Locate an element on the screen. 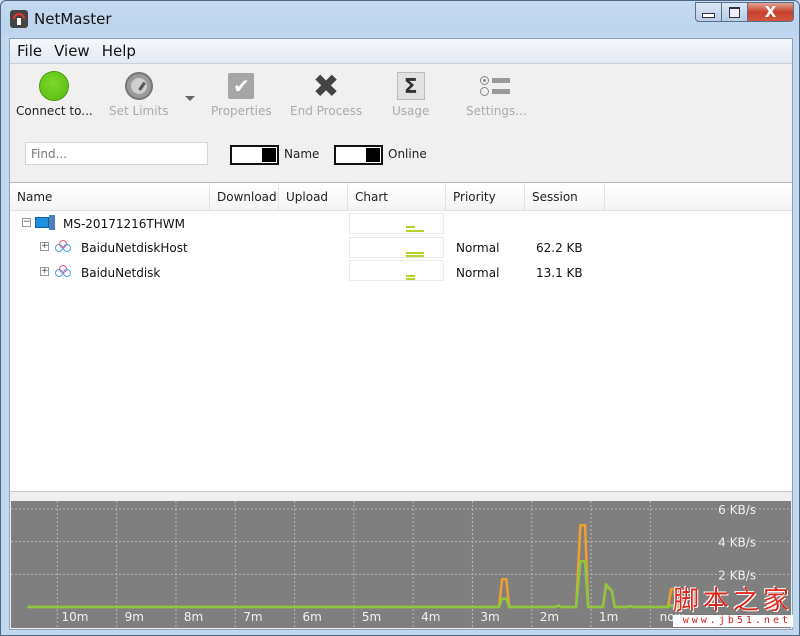 The width and height of the screenshot is (800, 636). table-row: + BaiduNetdiskHost Normal 62.2 KB is located at coordinates (401, 248).